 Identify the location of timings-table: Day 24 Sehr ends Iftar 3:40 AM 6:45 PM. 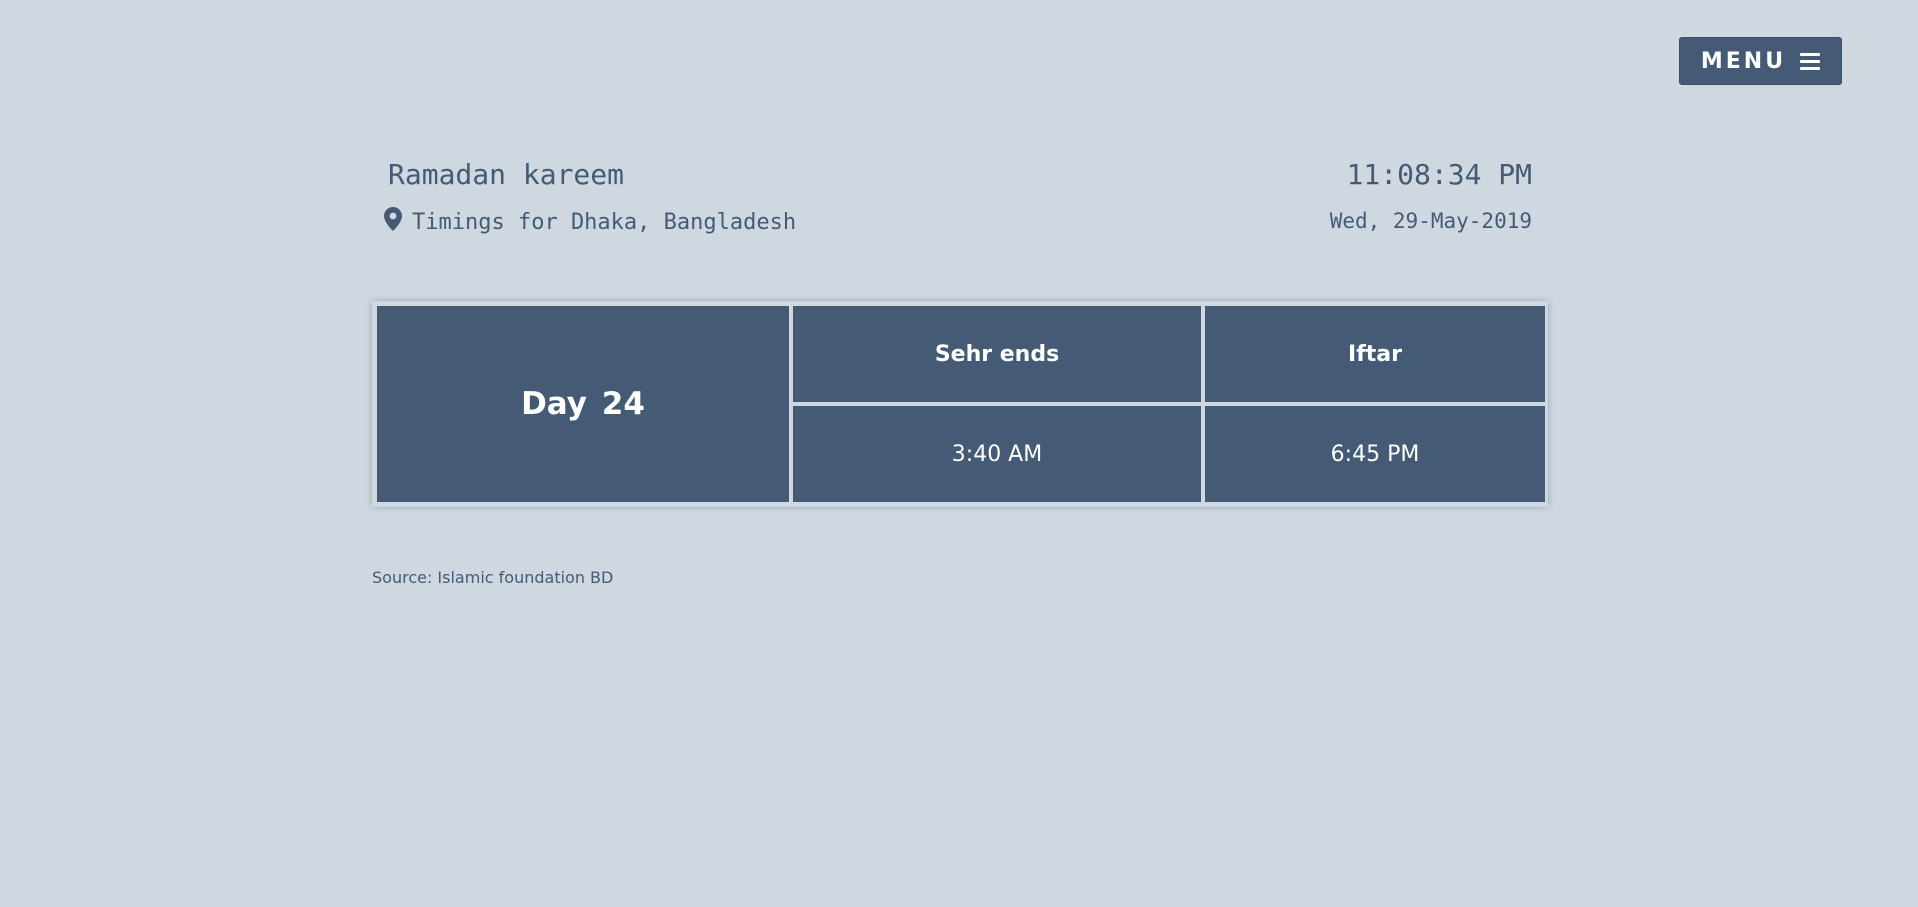
(960, 404).